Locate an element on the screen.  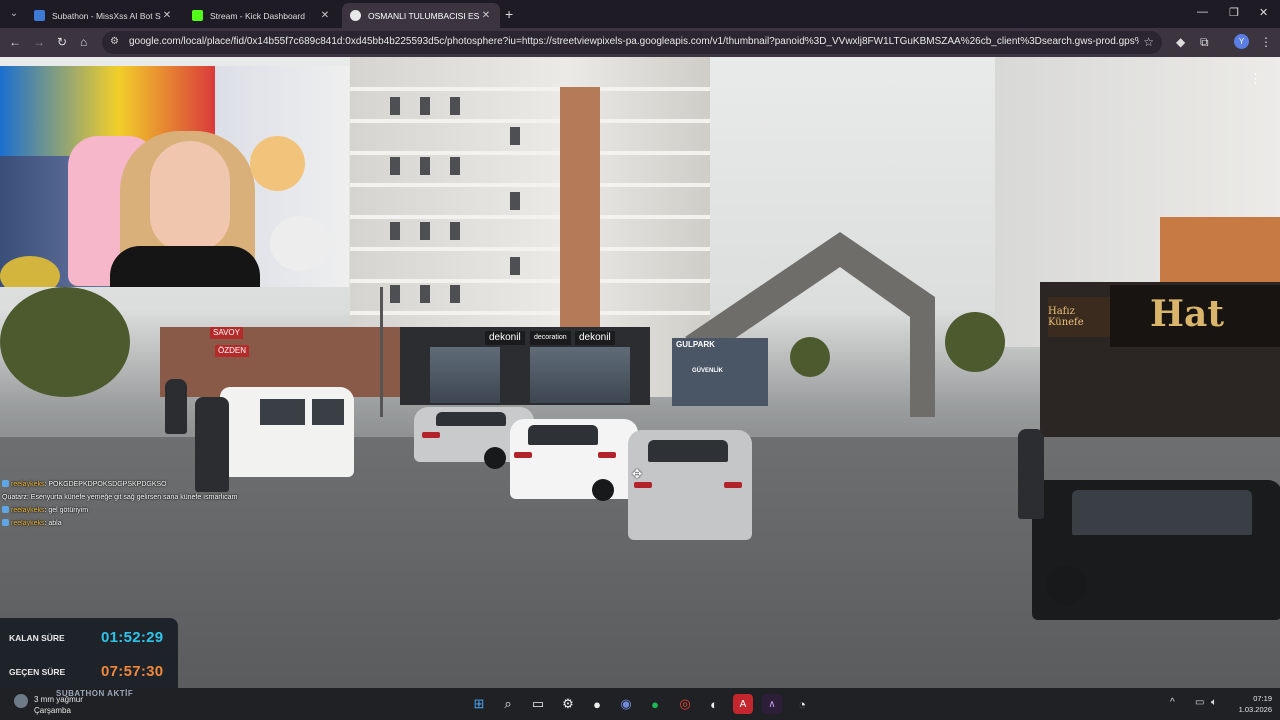
ozden-sign: ÖZDEN is located at coordinates (232, 351).